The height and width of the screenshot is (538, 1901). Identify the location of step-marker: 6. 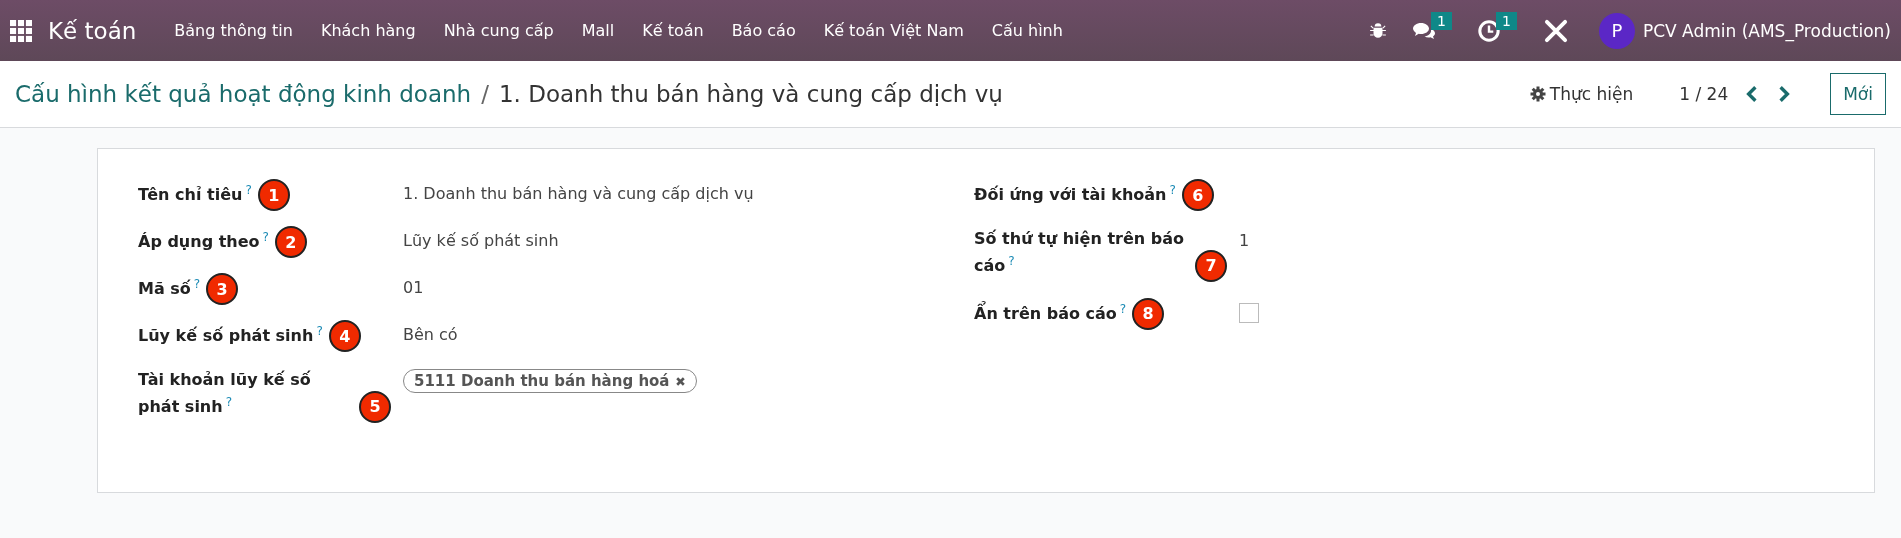
(1197, 195).